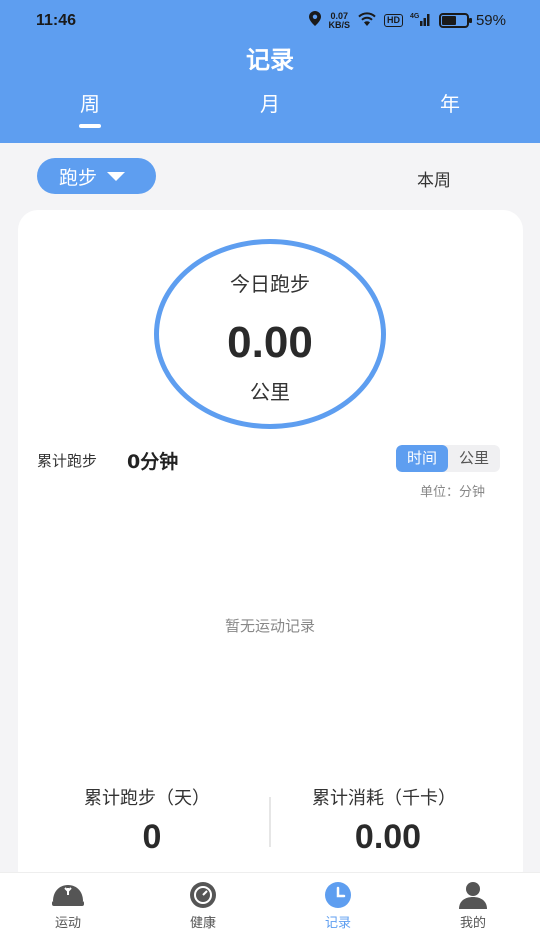  Describe the element at coordinates (450, 102) in the screenshot. I see `tab-year: 年` at that location.